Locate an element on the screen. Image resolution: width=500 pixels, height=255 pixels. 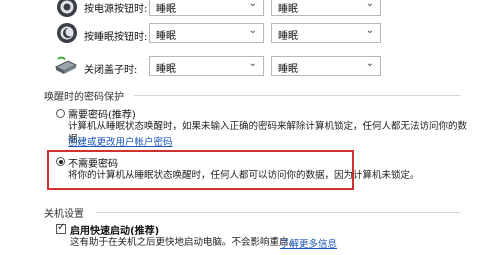
no-password-radio is located at coordinates (60, 161).